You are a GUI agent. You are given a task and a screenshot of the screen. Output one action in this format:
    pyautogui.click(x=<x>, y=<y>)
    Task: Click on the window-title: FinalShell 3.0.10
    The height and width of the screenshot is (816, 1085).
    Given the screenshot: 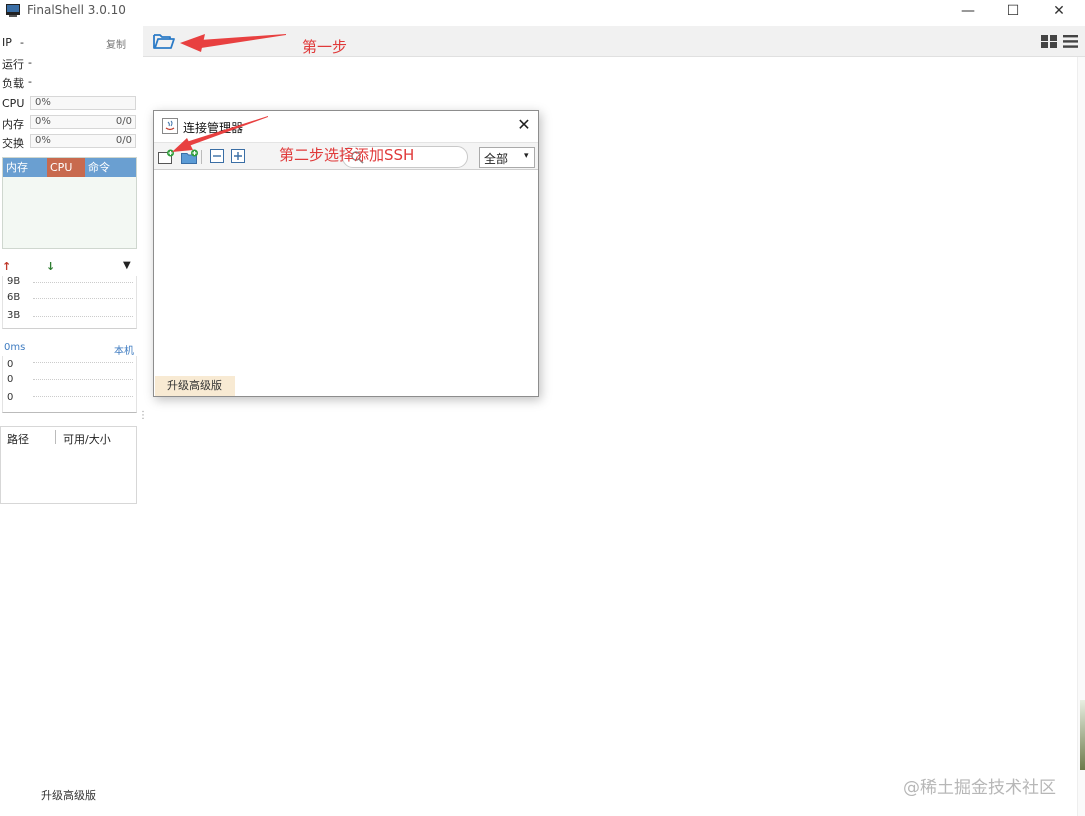 What is the action you would take?
    pyautogui.click(x=76, y=10)
    